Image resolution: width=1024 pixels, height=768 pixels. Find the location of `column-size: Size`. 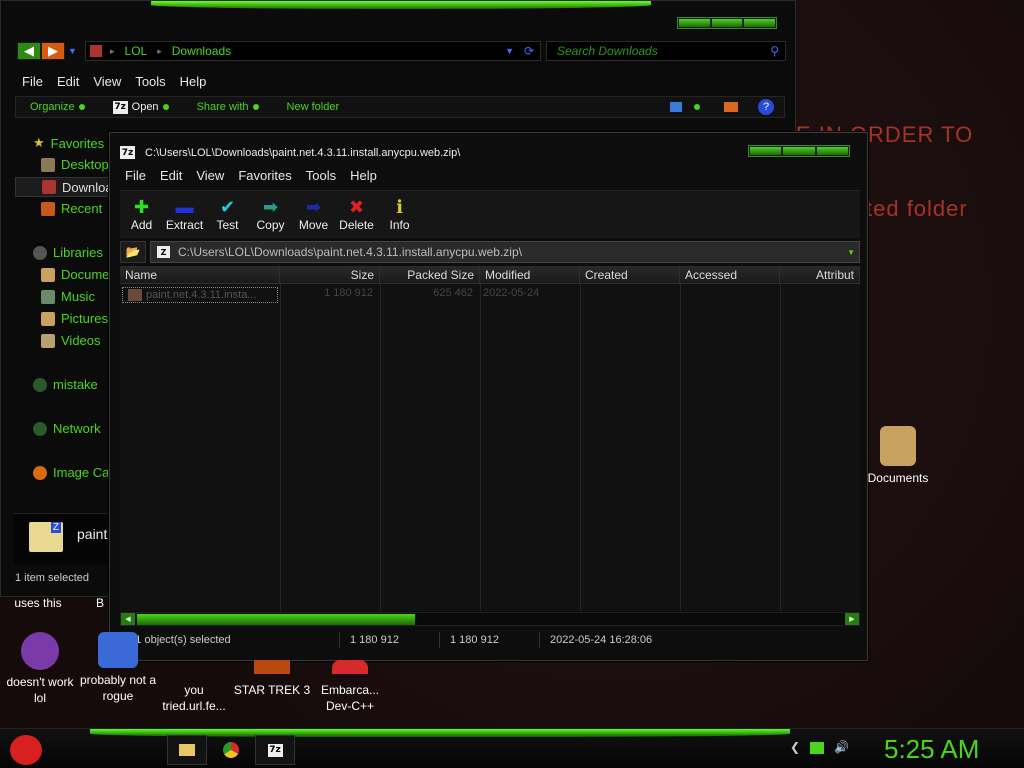

column-size: Size is located at coordinates (330, 275).